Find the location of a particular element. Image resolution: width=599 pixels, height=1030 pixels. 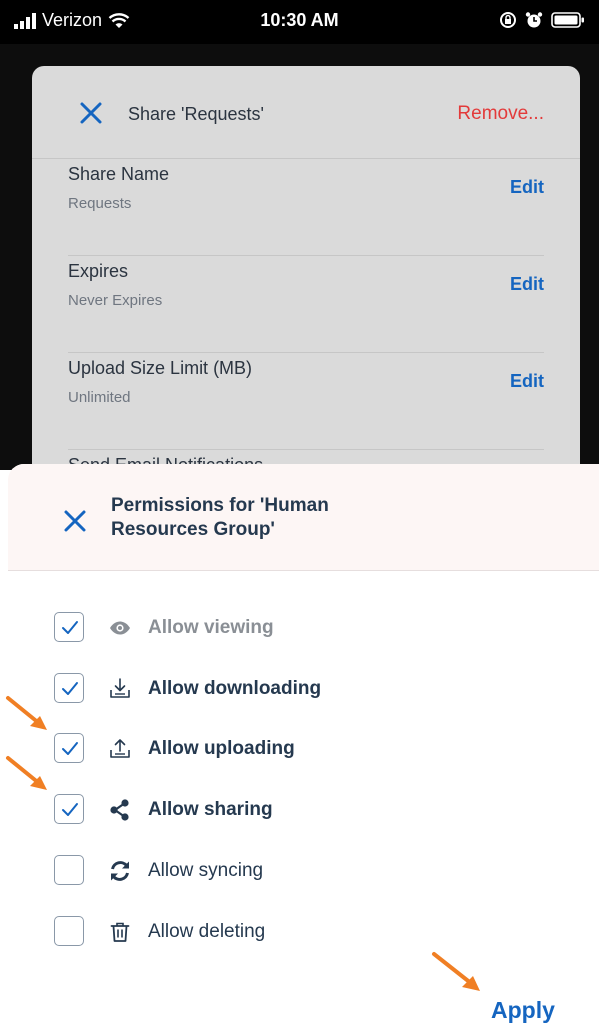

row-value: Requests is located at coordinates (100, 203).